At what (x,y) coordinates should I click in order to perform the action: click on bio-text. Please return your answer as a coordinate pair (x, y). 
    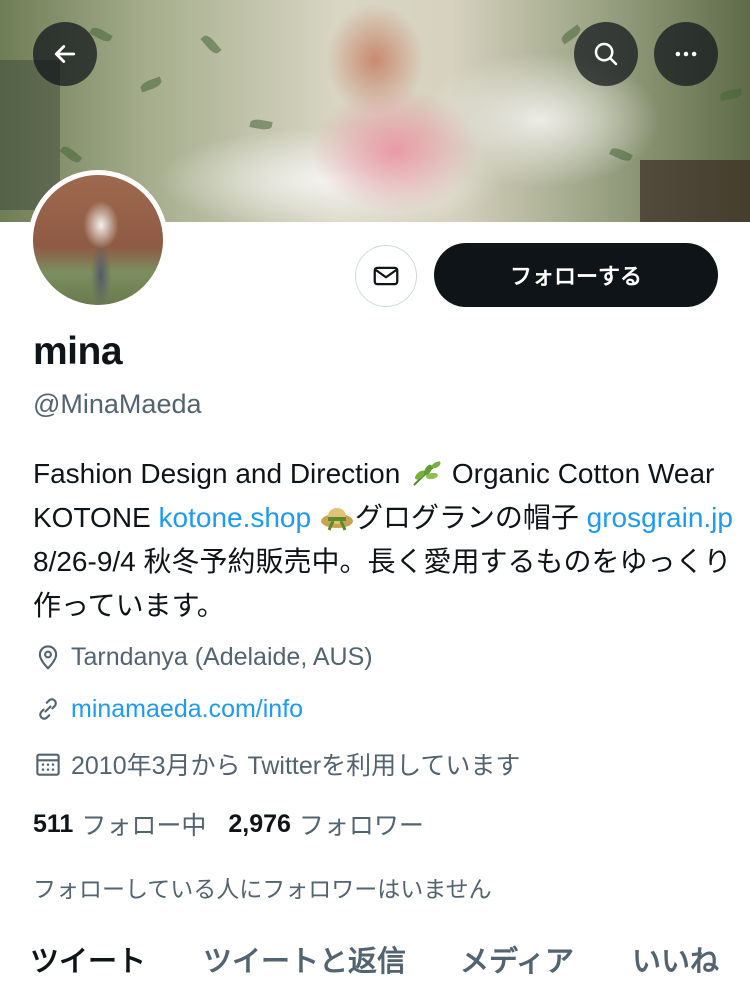
    Looking at the image, I should click on (315, 517).